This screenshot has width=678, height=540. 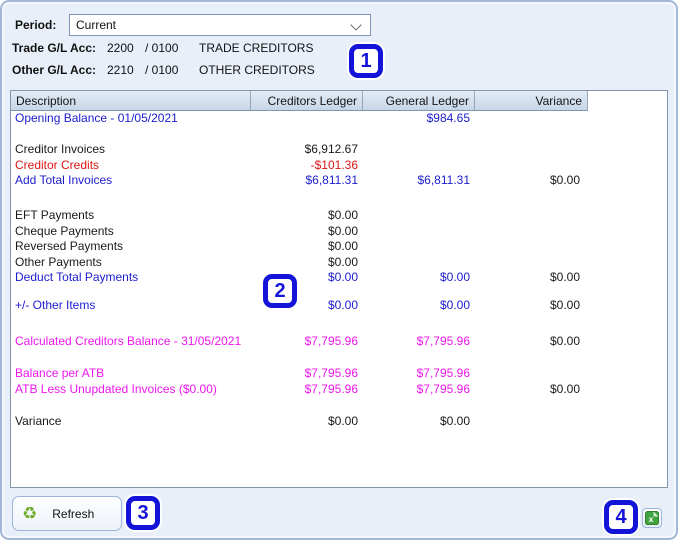 What do you see at coordinates (419, 101) in the screenshot?
I see `header-general-ledger: General Ledger` at bounding box center [419, 101].